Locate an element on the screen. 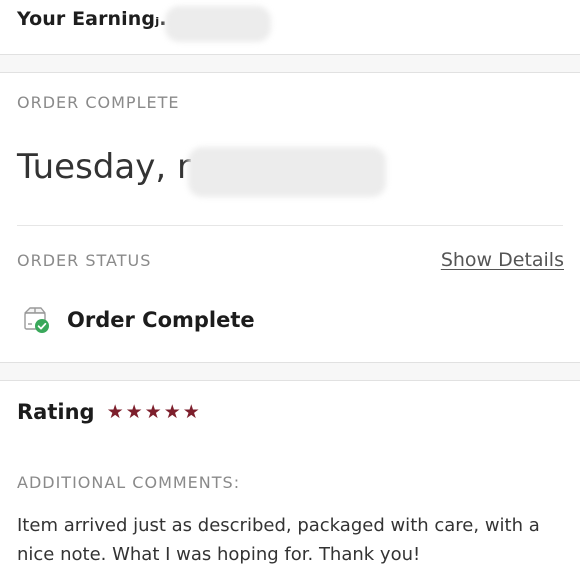  show-details-link: Show Details is located at coordinates (502, 260).